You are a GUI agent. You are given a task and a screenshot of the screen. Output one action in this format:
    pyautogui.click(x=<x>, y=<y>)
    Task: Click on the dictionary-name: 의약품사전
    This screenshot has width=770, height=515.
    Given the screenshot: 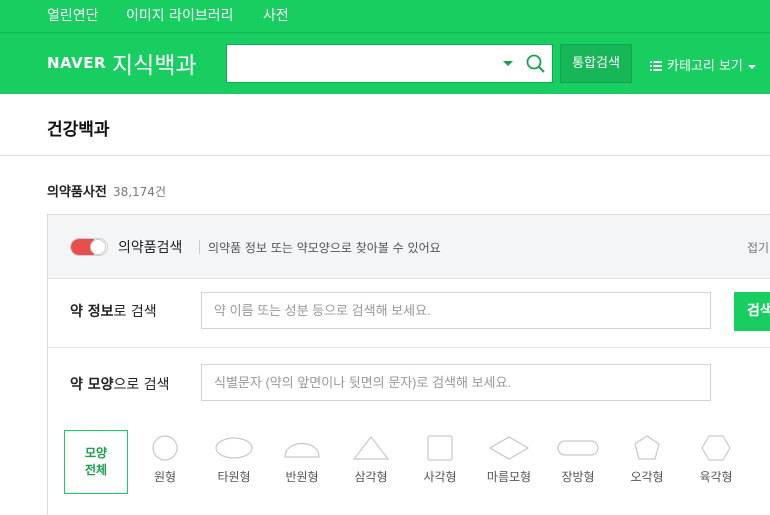 What is the action you would take?
    pyautogui.click(x=77, y=192)
    